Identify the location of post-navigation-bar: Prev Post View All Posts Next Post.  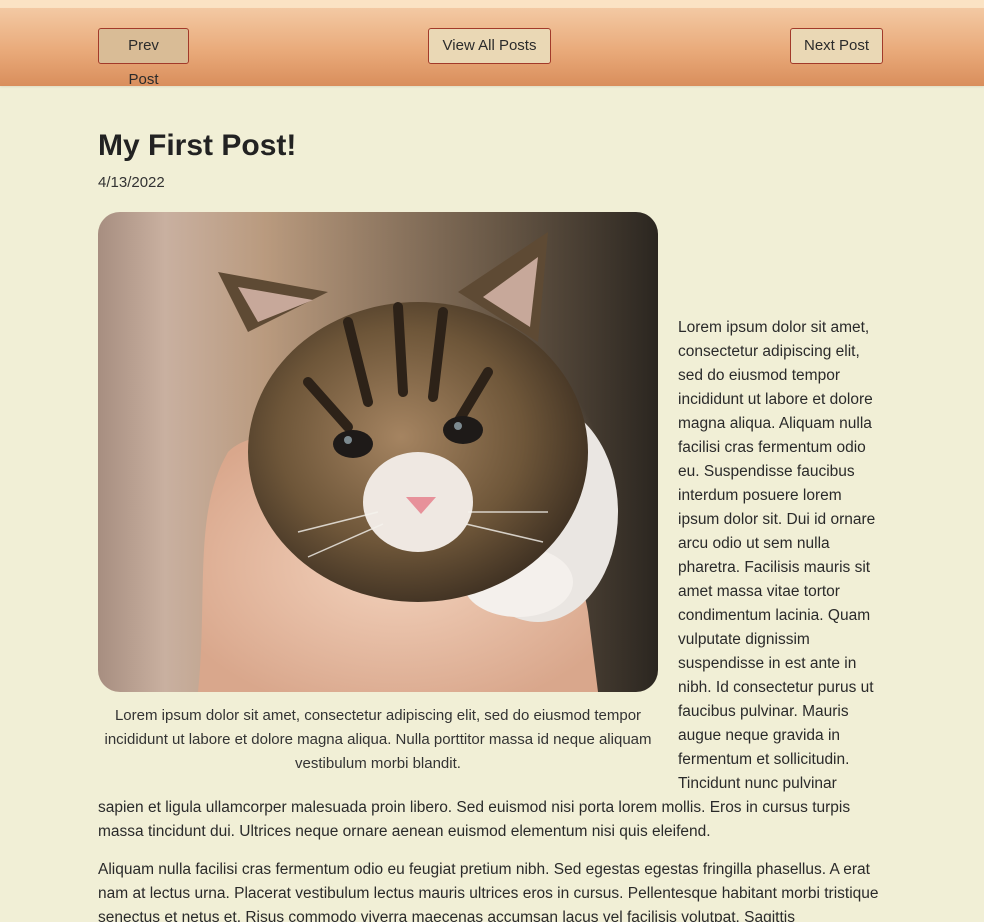
(492, 48).